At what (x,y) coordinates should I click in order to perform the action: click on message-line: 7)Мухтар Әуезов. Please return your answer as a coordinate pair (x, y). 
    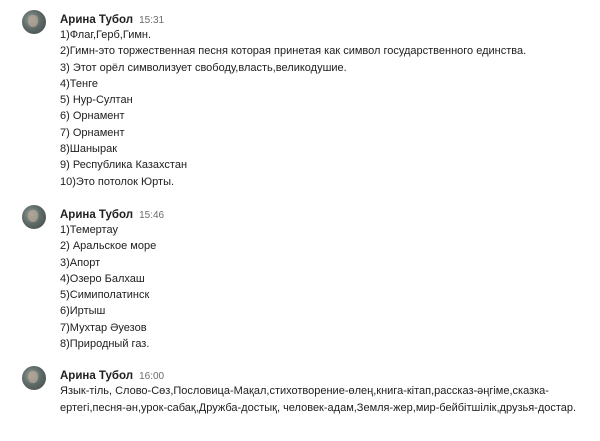
    Looking at the image, I should click on (103, 327).